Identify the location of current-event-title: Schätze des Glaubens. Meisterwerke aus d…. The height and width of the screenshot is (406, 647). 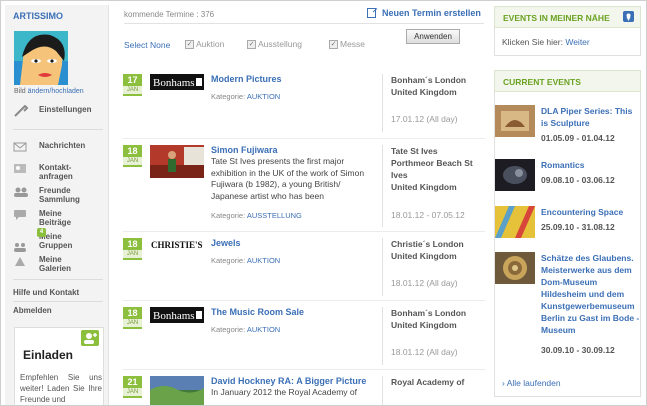
(591, 294).